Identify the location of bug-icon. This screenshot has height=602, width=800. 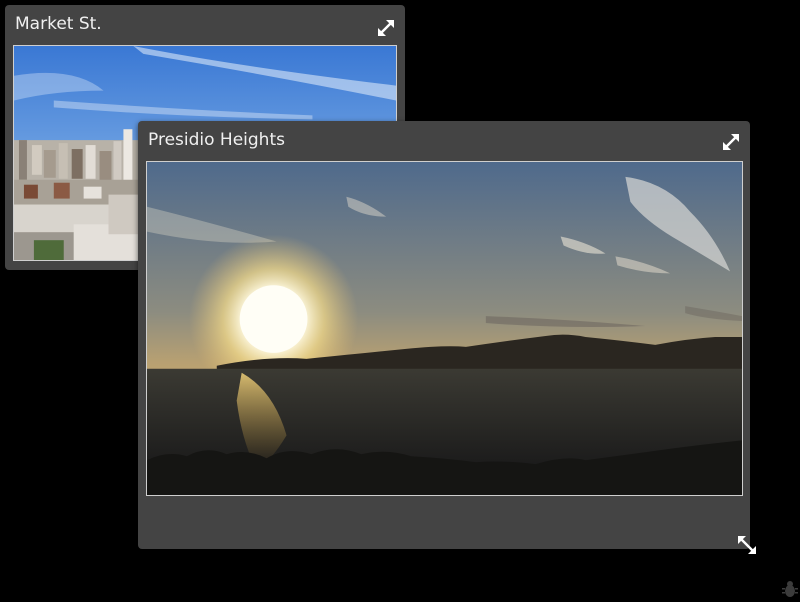
(790, 589).